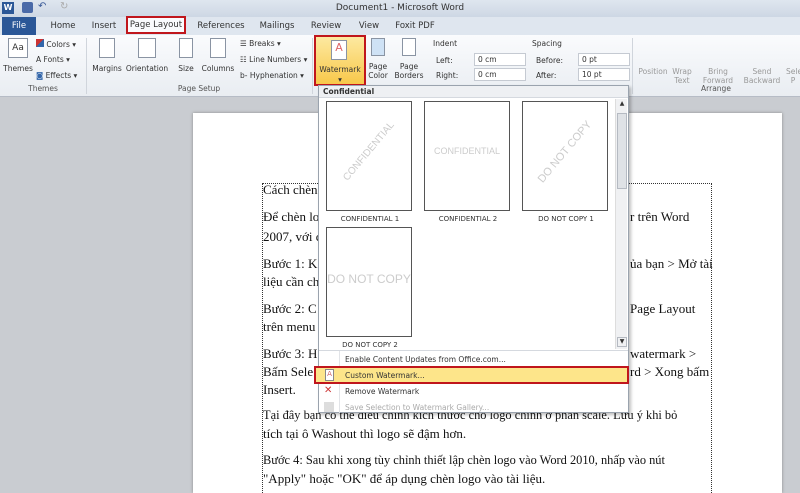 Image resolution: width=800 pixels, height=493 pixels. I want to click on size-button: Size, so click(186, 55).